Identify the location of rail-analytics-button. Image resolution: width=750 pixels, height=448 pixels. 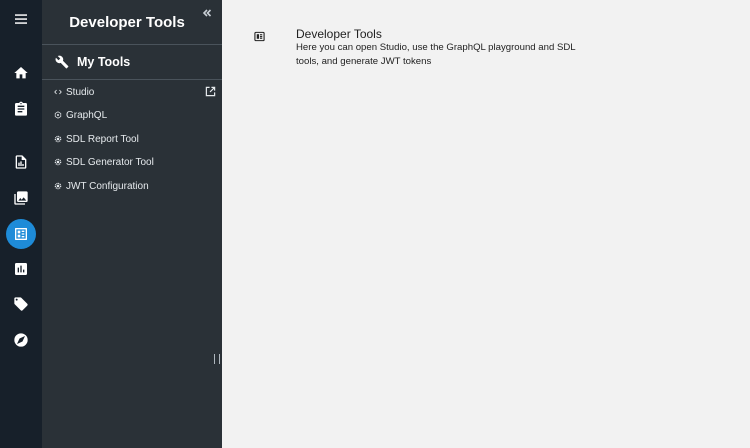
(21, 269).